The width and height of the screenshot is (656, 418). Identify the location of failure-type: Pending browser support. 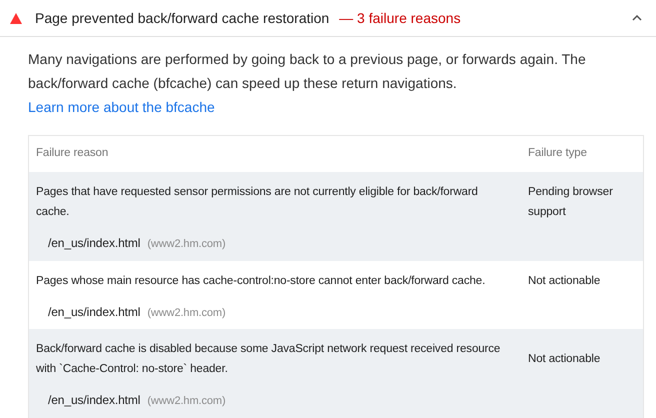
(571, 202).